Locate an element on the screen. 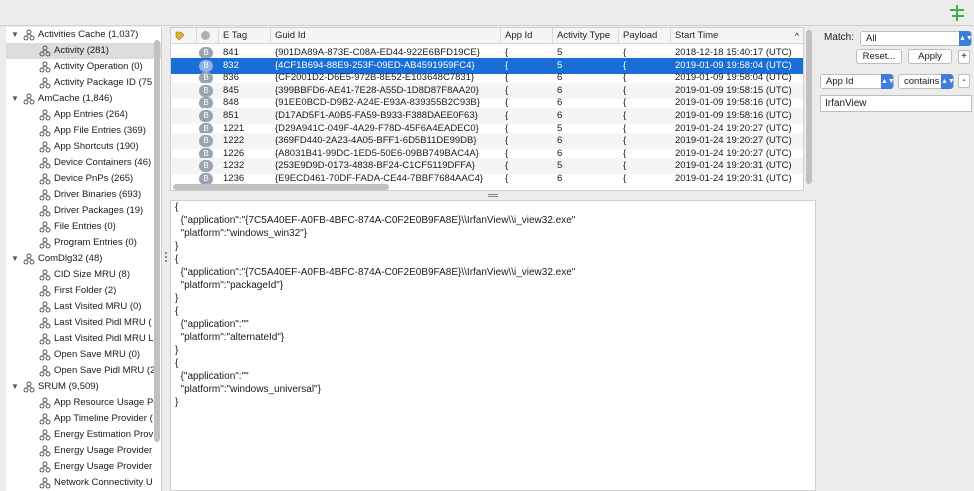  table-json-splitter is located at coordinates (488, 196).